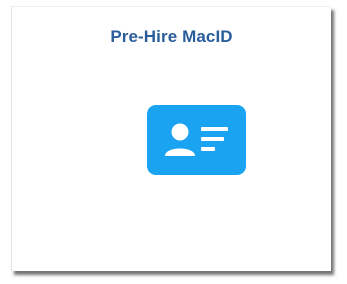 The width and height of the screenshot is (347, 284). I want to click on tile-title: Pre-Hire MacID, so click(171, 36).